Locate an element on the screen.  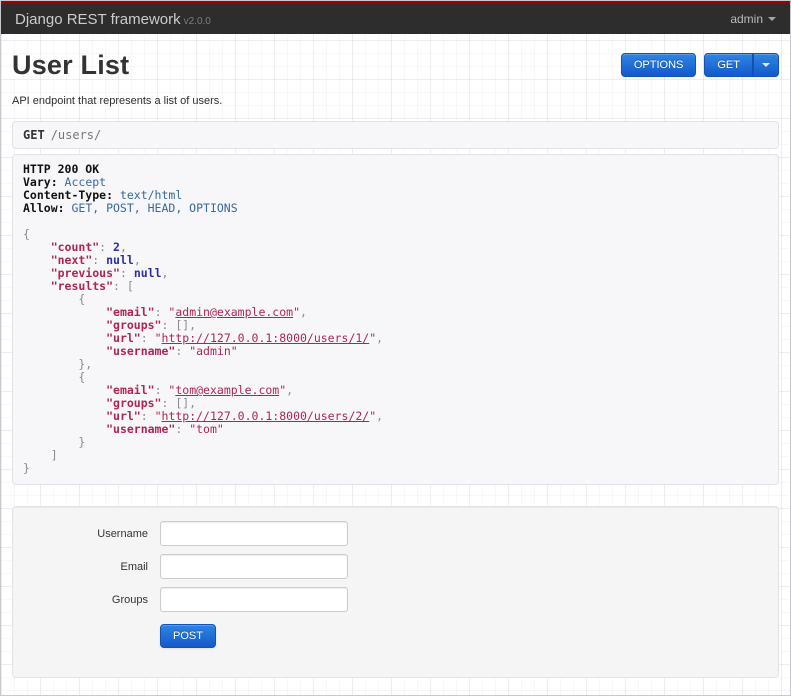
action-buttons: OPTIONS GET is located at coordinates (699, 65).